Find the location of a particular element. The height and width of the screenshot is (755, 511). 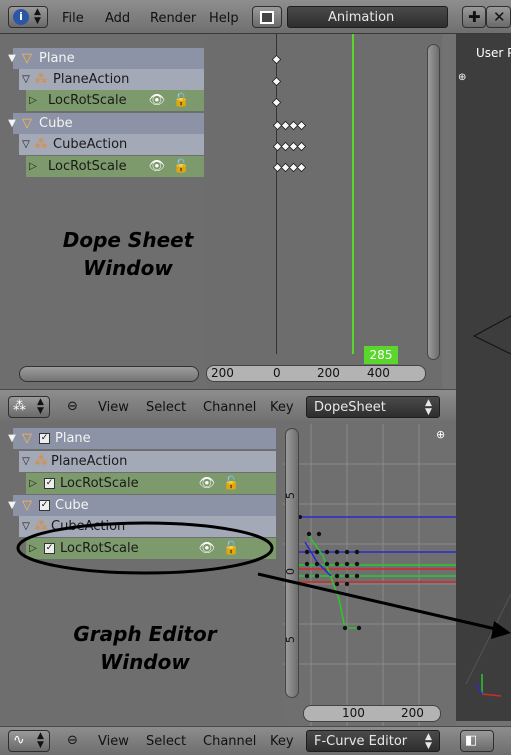

graph-mode-dropdown: F-Curve Editor ▲ ▼ is located at coordinates (373, 741).